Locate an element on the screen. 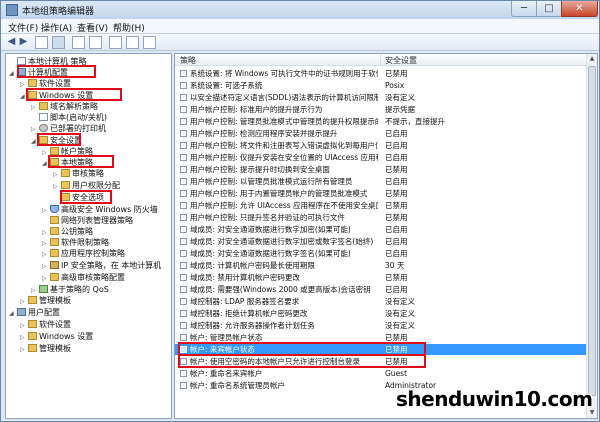 This screenshot has width=600, height=422. tree-item-user-admin-templates: ▷ 管理模板 is located at coordinates (45, 348).